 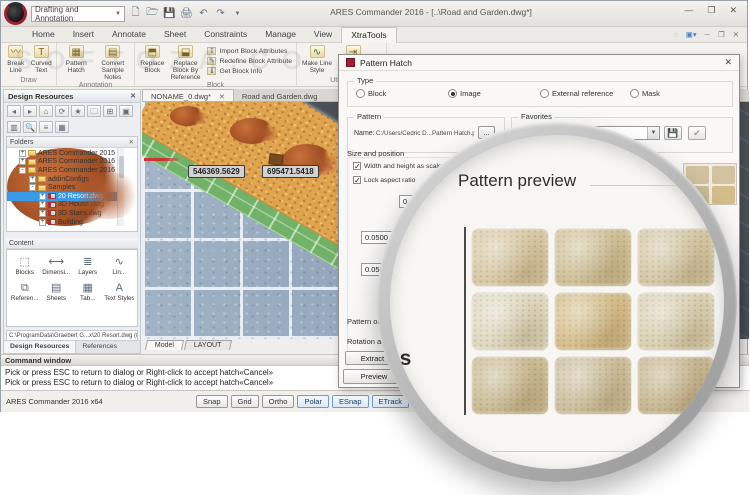 I want to click on make-line-style-button: ∿ Make Line Style, so click(x=317, y=59).